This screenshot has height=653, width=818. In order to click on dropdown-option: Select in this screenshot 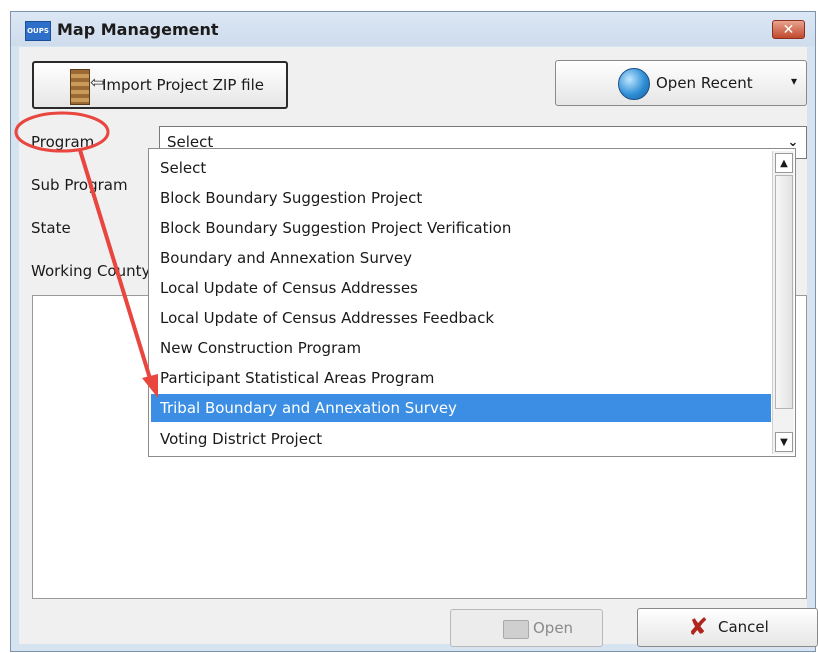, I will do `click(461, 168)`.